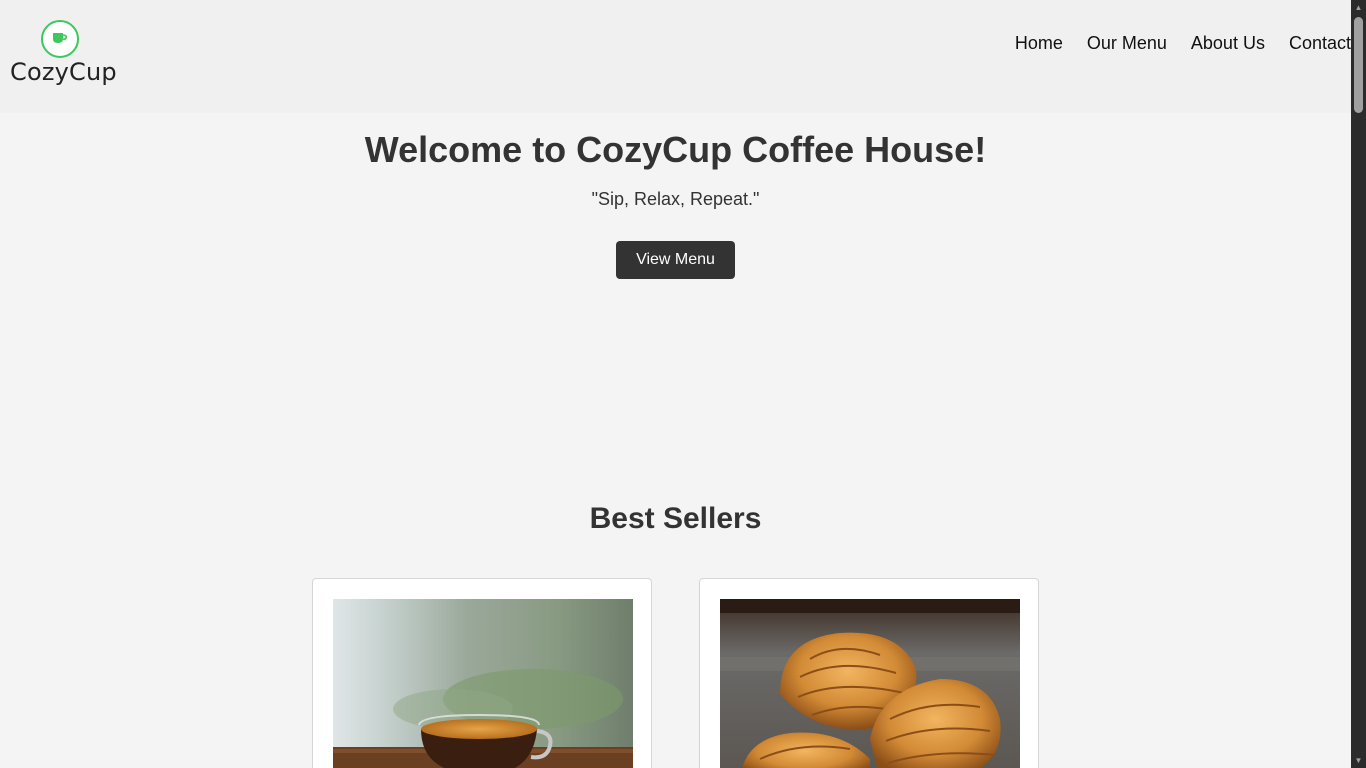  Describe the element at coordinates (675, 56) in the screenshot. I see `site-header: CozyCup Home Our Menu About Us Contact` at that location.